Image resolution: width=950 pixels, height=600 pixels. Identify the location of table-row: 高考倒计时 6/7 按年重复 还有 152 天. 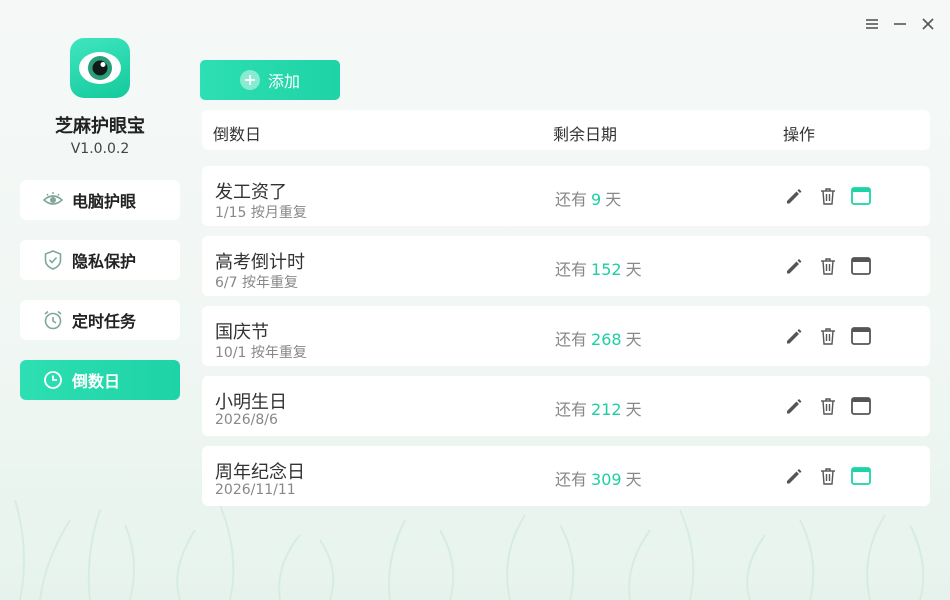
(566, 266).